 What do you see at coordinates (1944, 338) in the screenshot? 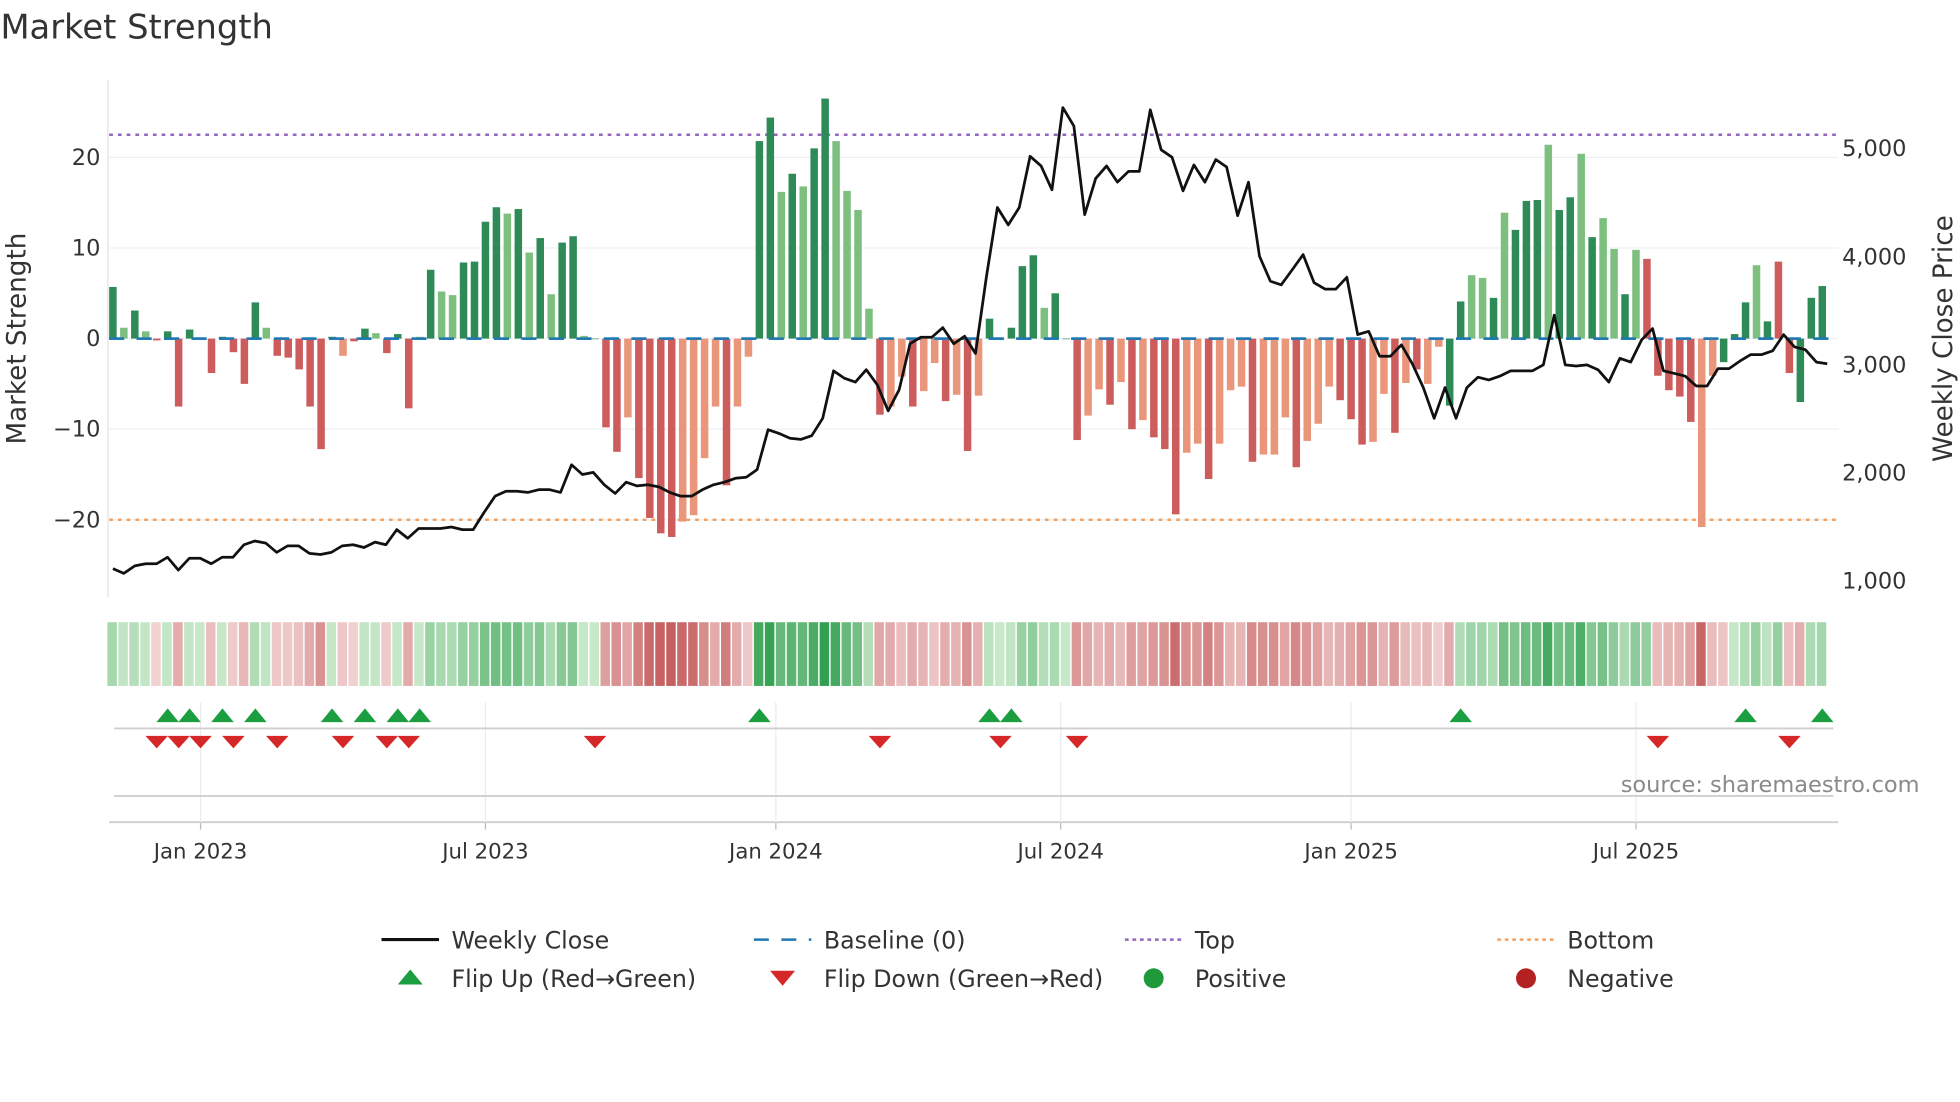
I see `y2-axis-label: Weekly Close Price` at bounding box center [1944, 338].